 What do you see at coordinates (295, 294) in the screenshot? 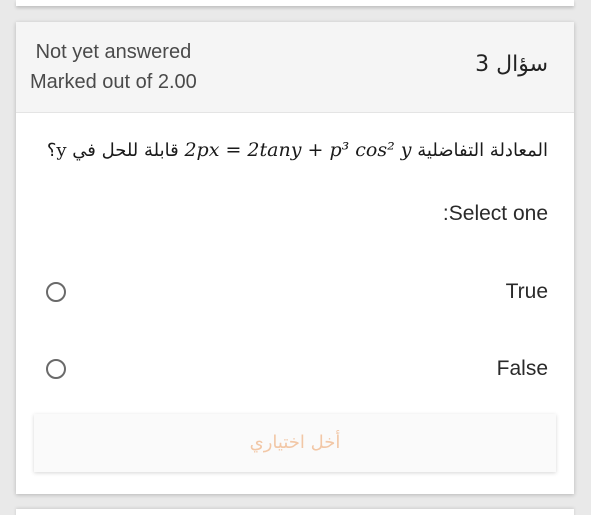
I see `option-true: True` at bounding box center [295, 294].